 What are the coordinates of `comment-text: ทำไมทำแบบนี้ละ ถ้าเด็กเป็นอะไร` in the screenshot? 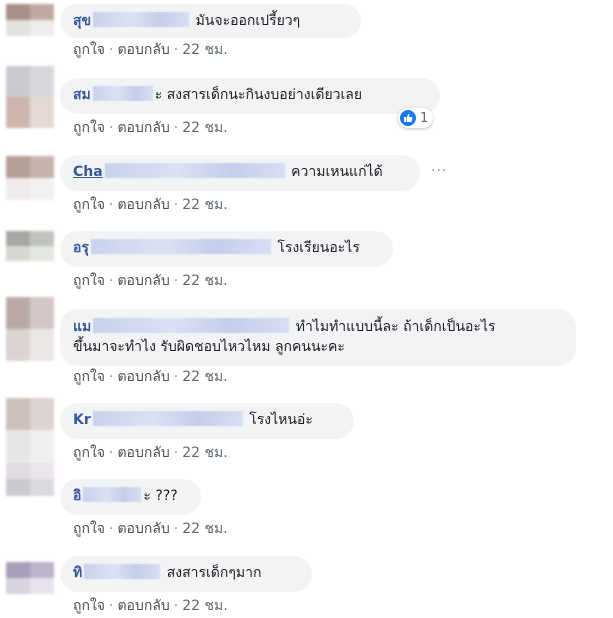 It's located at (395, 327).